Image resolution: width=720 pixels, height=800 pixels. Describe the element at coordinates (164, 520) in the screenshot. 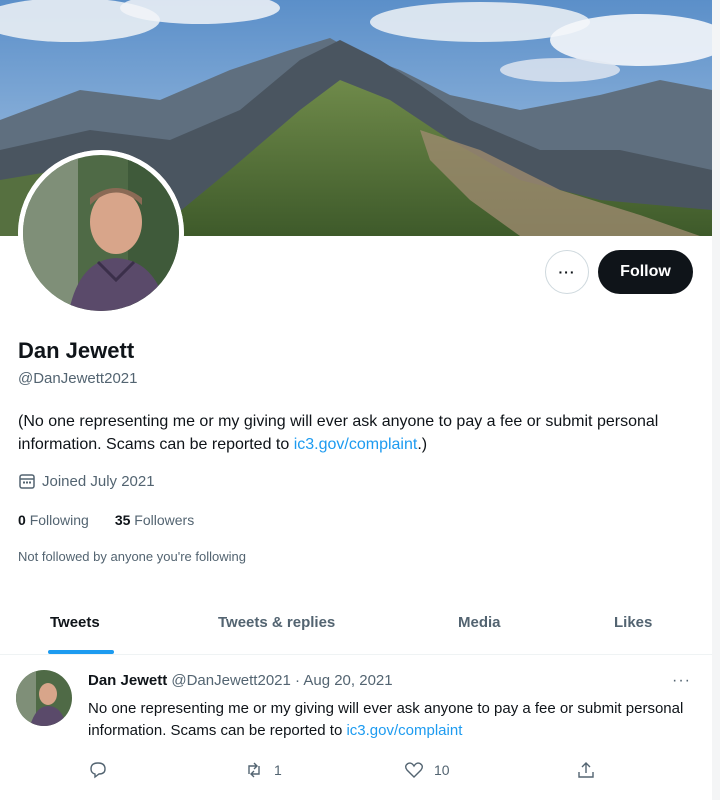

I see `followers-label: Followers` at that location.